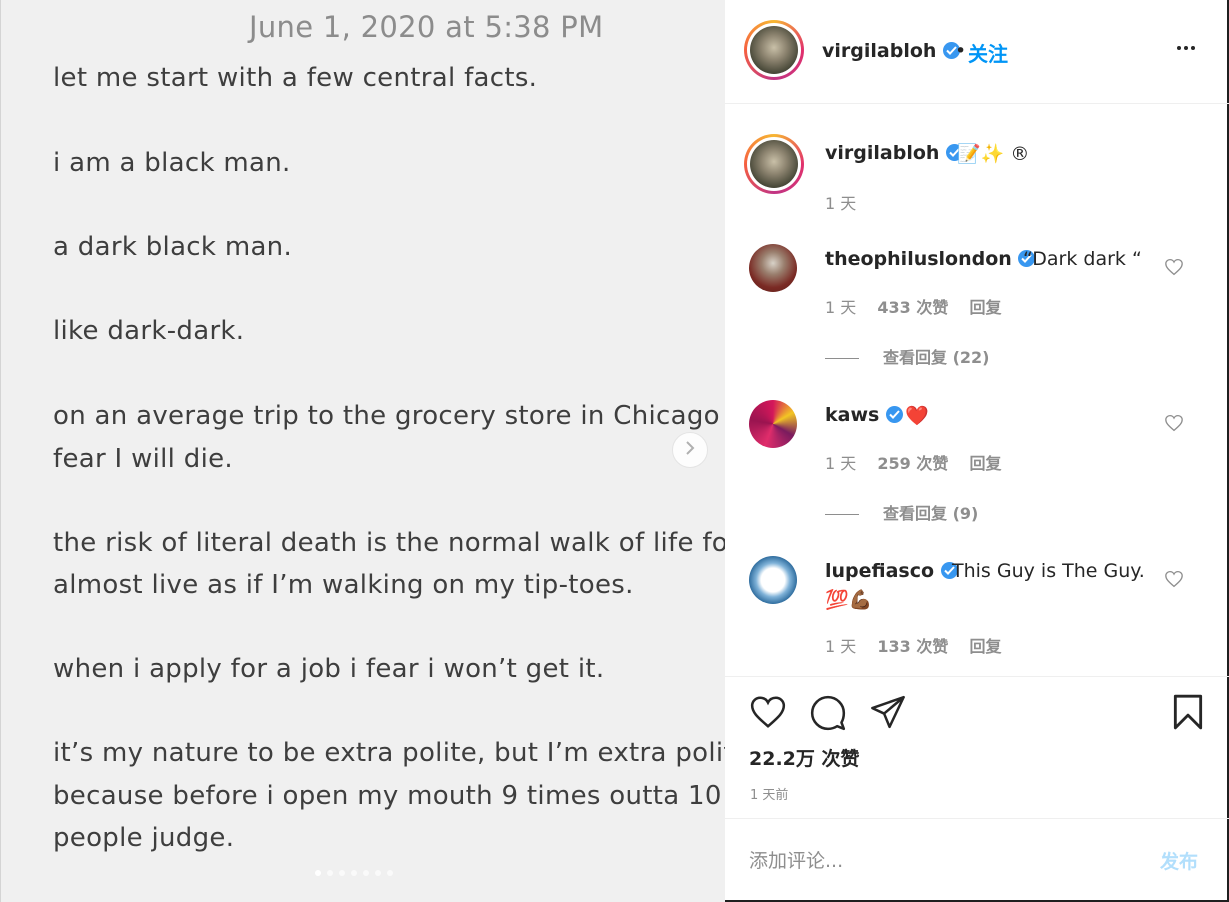 The image size is (1229, 902). I want to click on comment-likes: 259 次赞, so click(912, 463).